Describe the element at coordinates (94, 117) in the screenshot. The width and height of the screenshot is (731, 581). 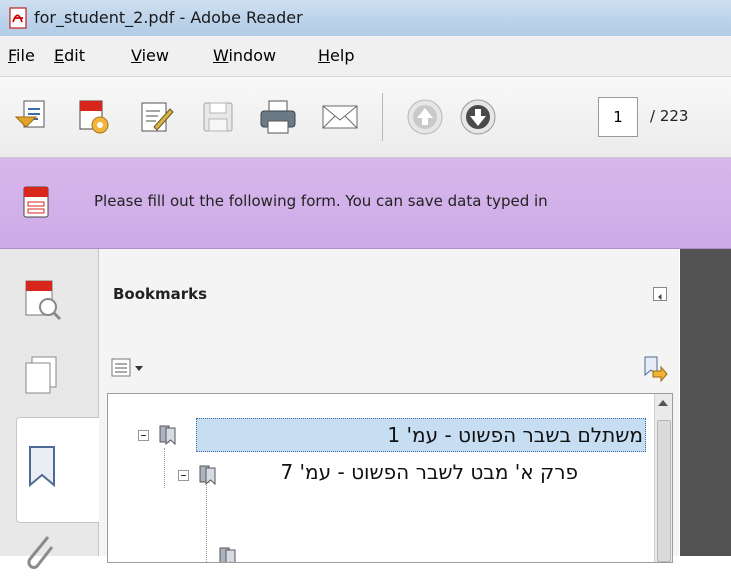
I see `settings-pdf-icon` at that location.